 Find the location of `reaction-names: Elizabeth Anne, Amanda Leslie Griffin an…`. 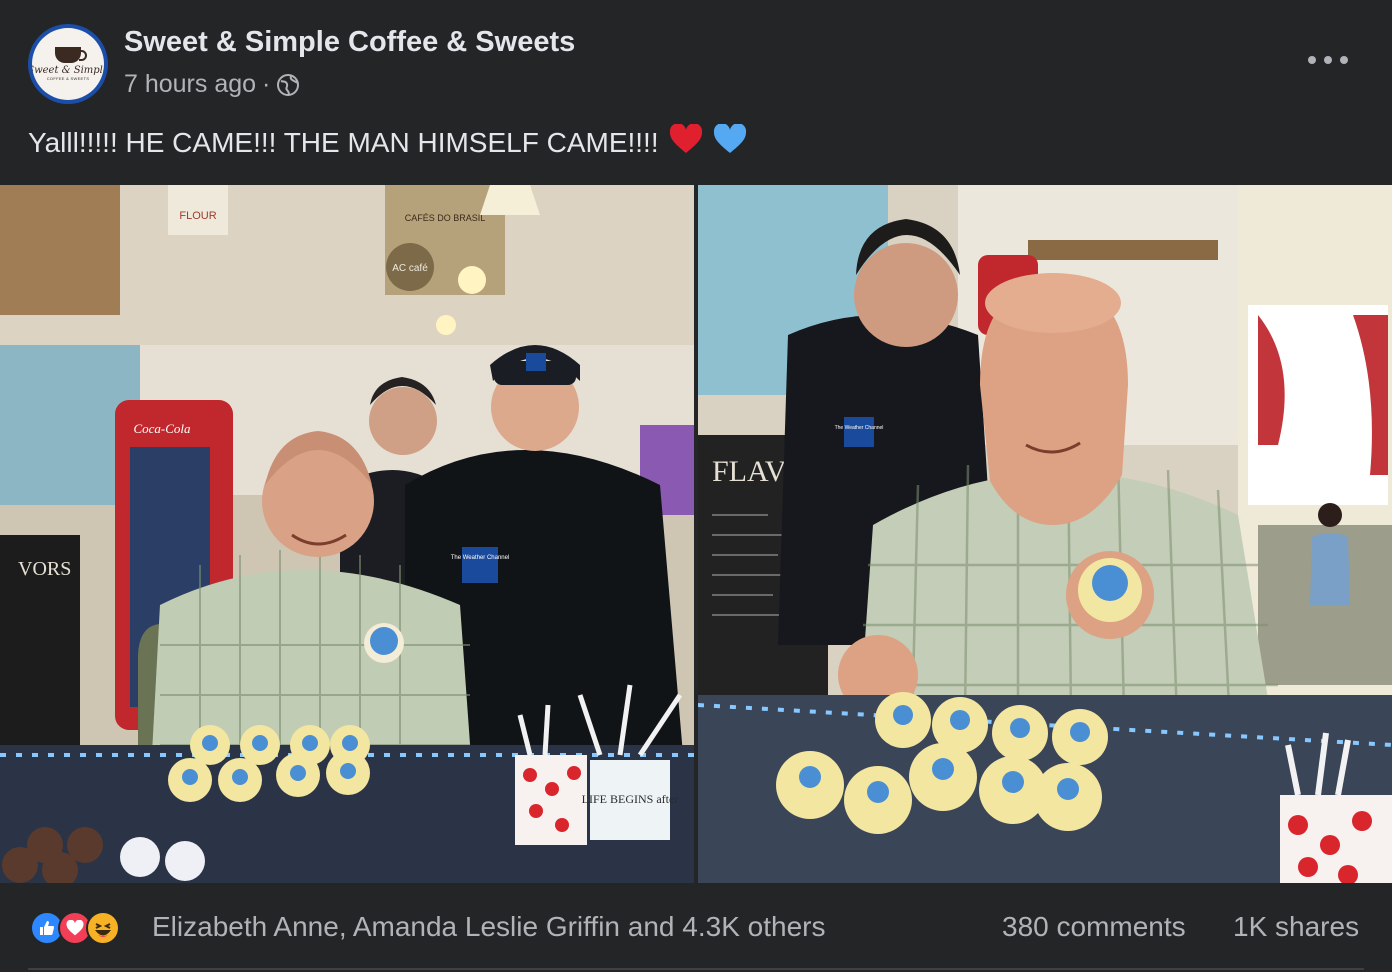

reaction-names: Elizabeth Anne, Amanda Leslie Griffin an… is located at coordinates (488, 927).